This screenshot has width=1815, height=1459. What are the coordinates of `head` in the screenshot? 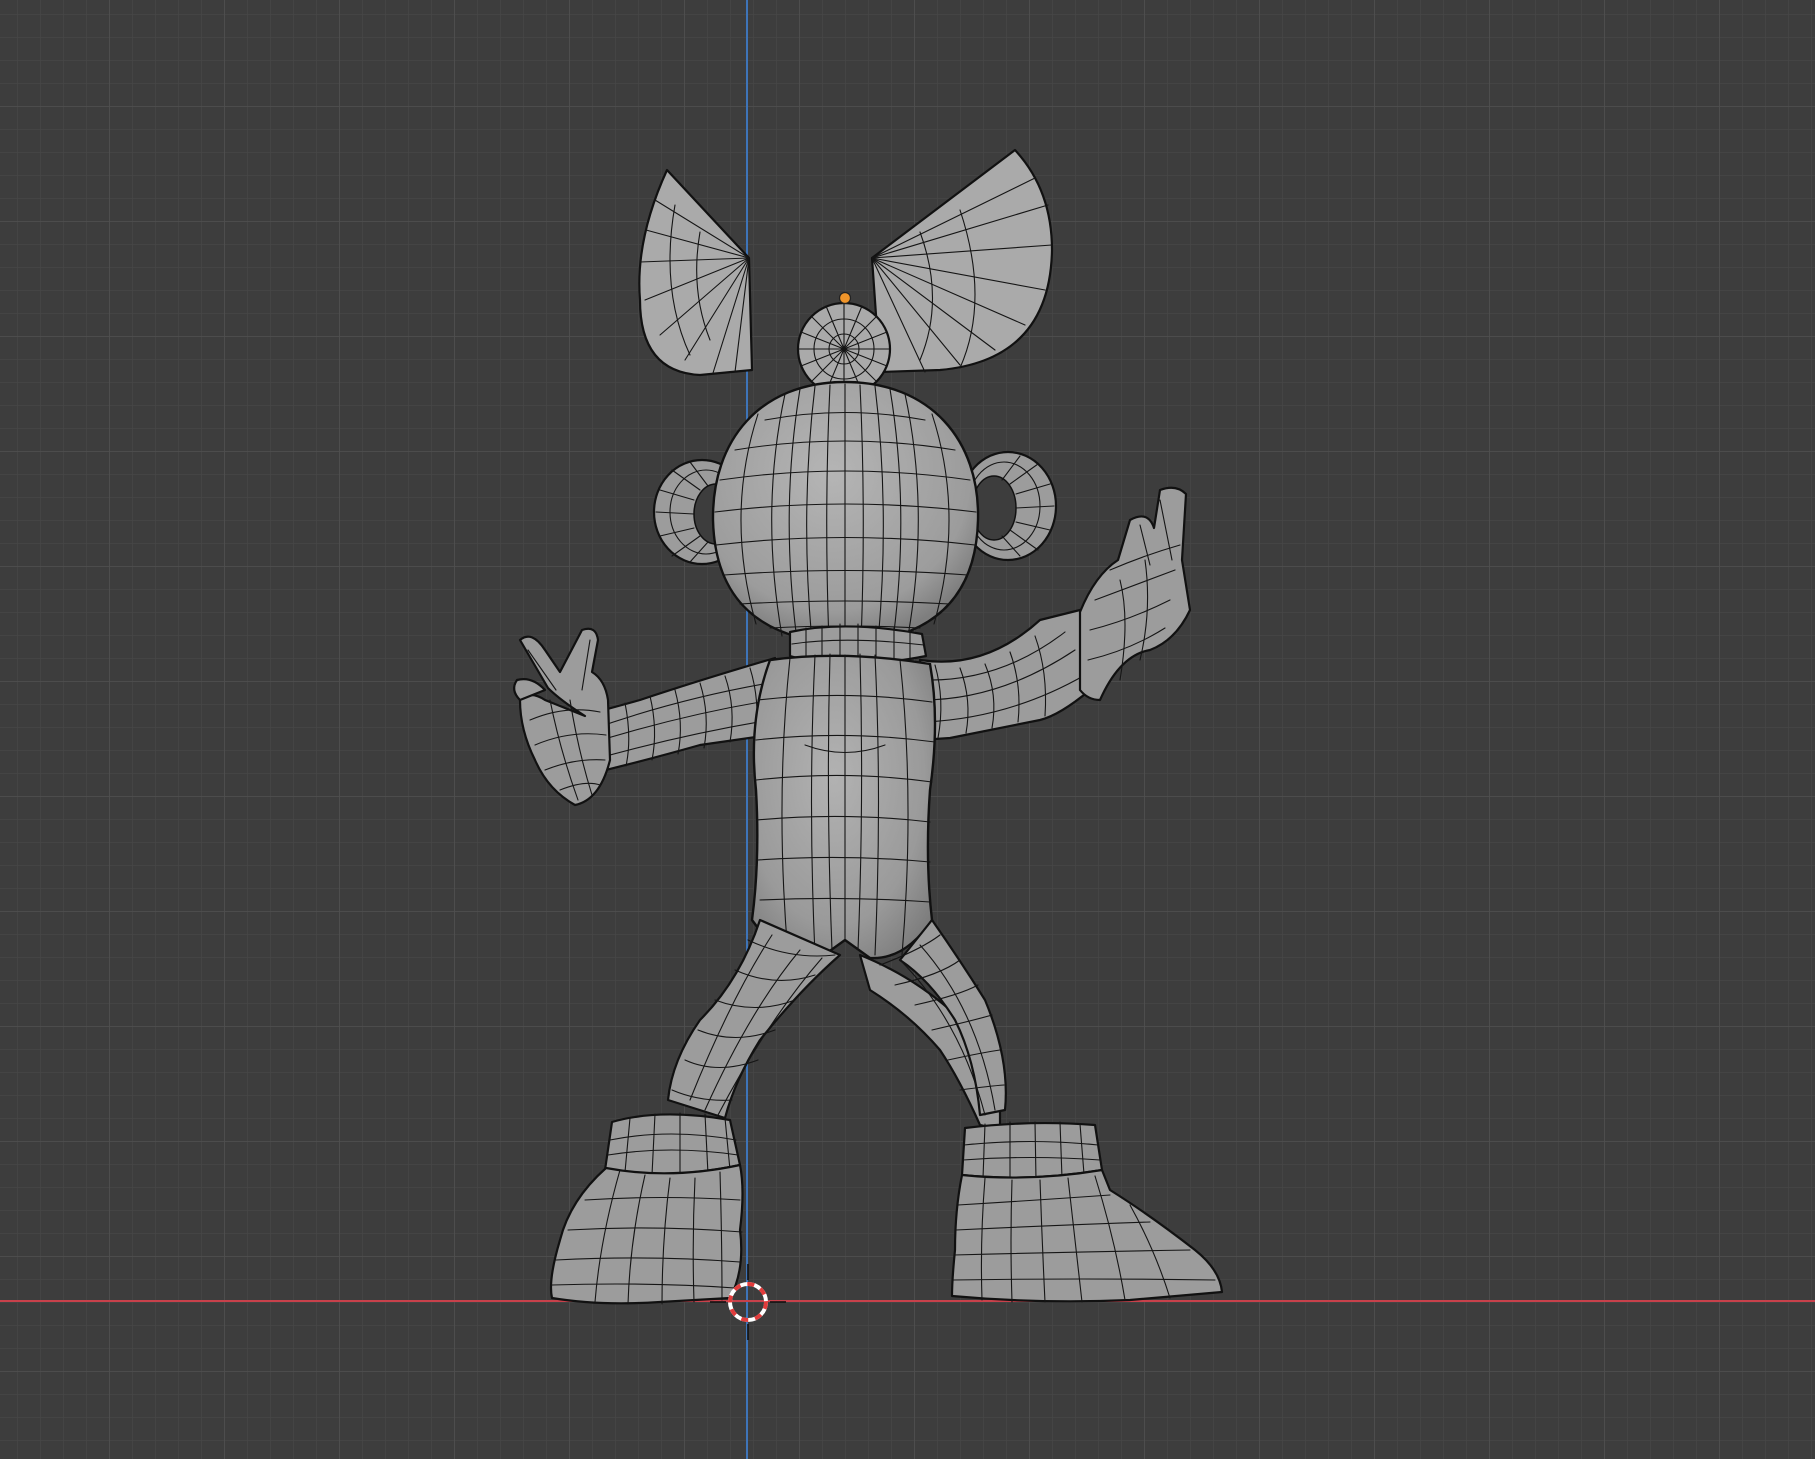 It's located at (845, 513).